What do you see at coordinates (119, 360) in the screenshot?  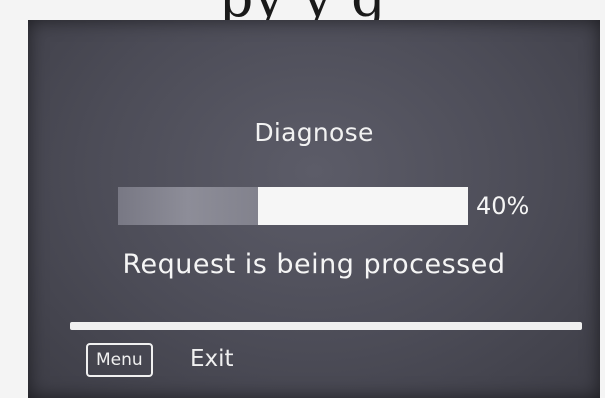 I see `menu-button: Menu` at bounding box center [119, 360].